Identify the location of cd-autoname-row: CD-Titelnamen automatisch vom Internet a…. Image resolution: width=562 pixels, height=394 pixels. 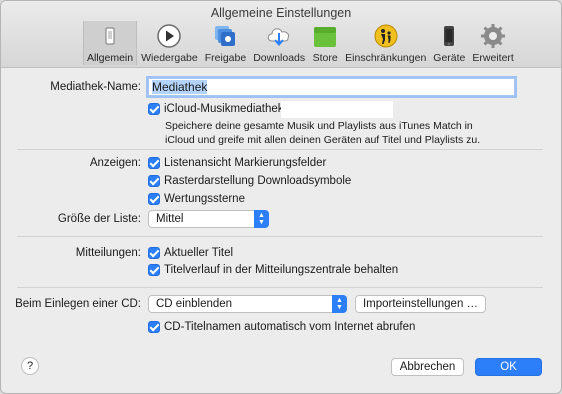
(281, 327).